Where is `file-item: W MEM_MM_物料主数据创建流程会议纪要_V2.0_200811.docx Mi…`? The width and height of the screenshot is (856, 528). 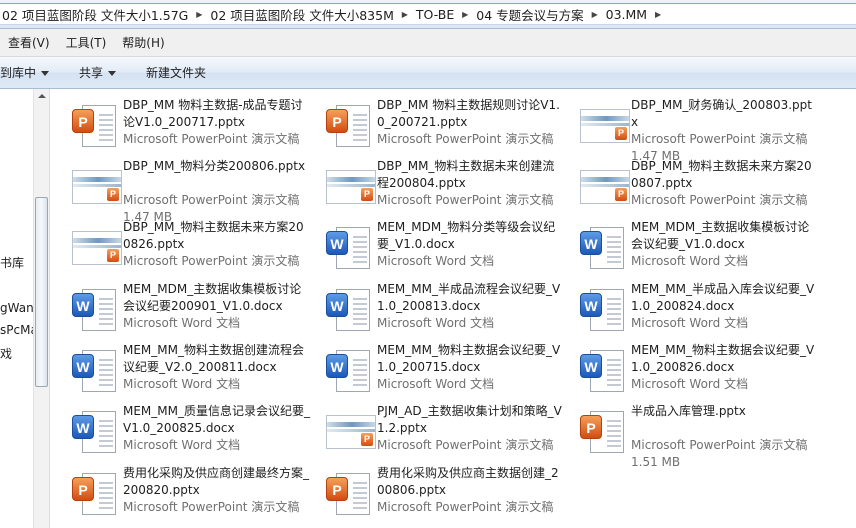 file-item: W MEM_MM_物料主数据创建流程会议纪要_V2.0_200811.docx Mi… is located at coordinates (177, 369).